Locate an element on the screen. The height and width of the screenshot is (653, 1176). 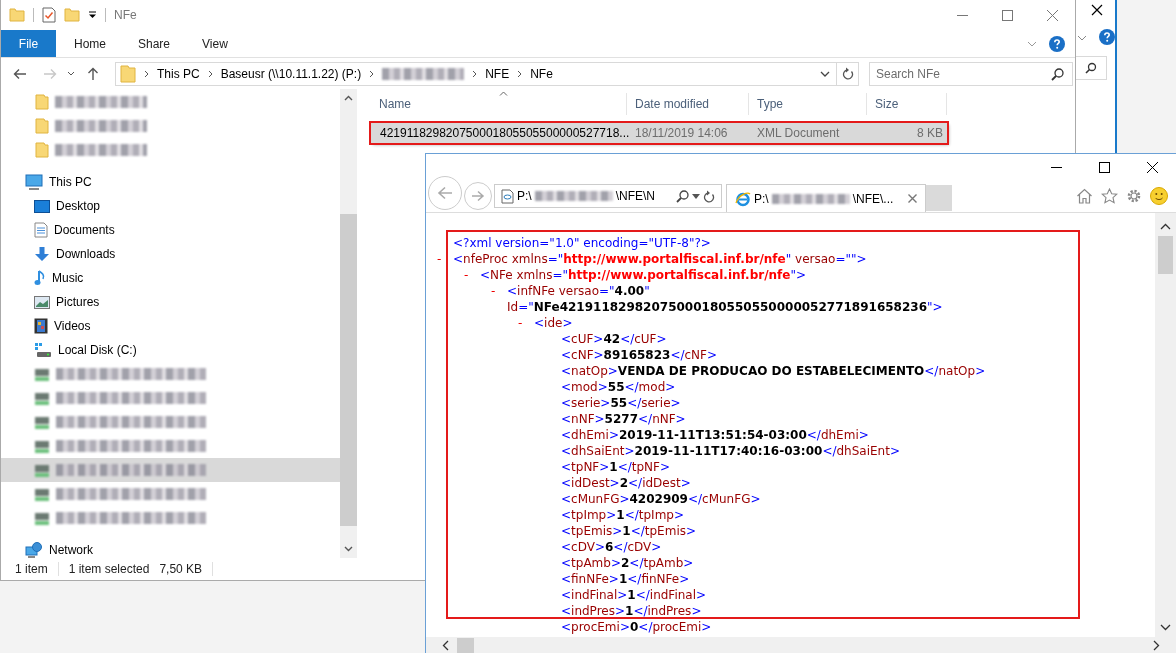
address-bar: This PC Baseusr (\\10.11.1.22) (P:) NFE NFe is located at coordinates (476, 73).